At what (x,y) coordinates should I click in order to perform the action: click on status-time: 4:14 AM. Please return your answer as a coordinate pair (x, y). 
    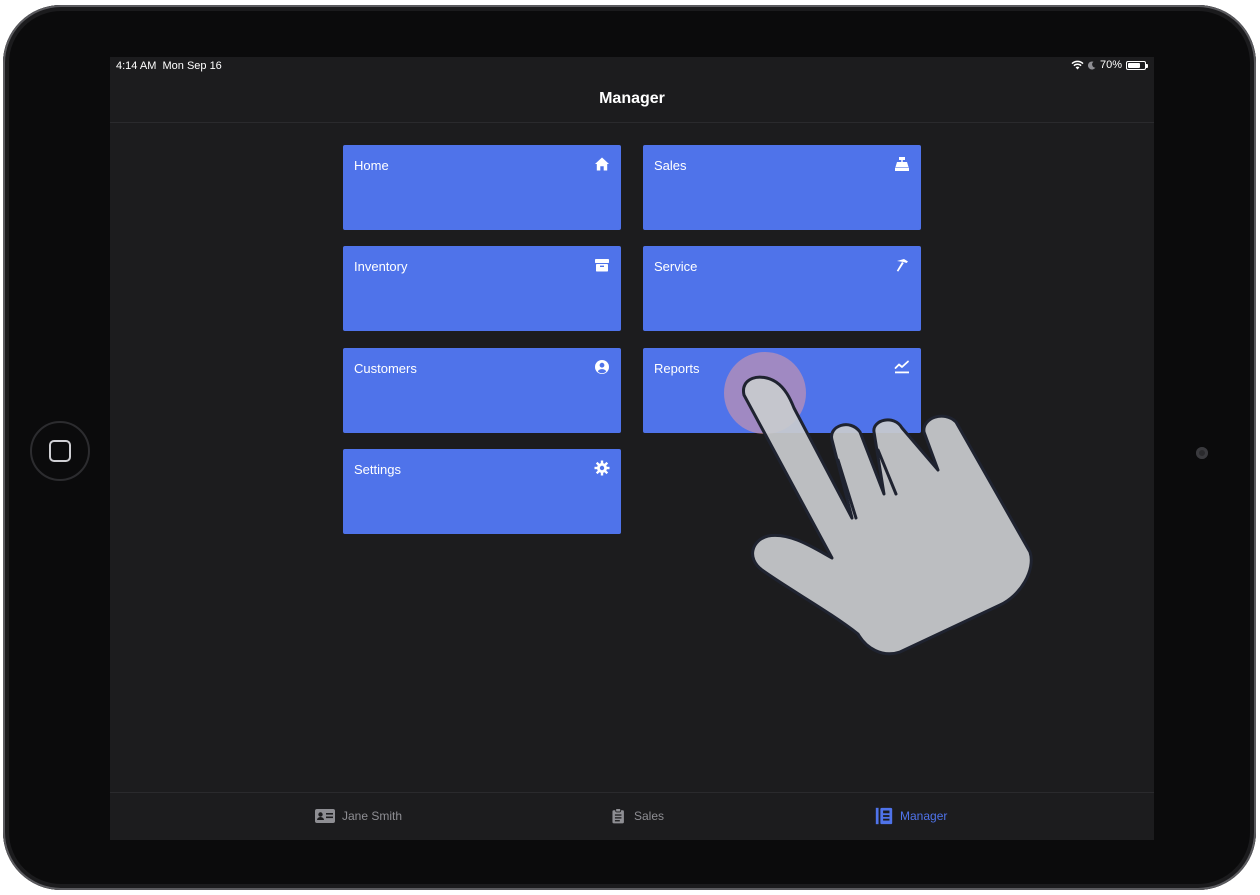
    Looking at the image, I should click on (136, 66).